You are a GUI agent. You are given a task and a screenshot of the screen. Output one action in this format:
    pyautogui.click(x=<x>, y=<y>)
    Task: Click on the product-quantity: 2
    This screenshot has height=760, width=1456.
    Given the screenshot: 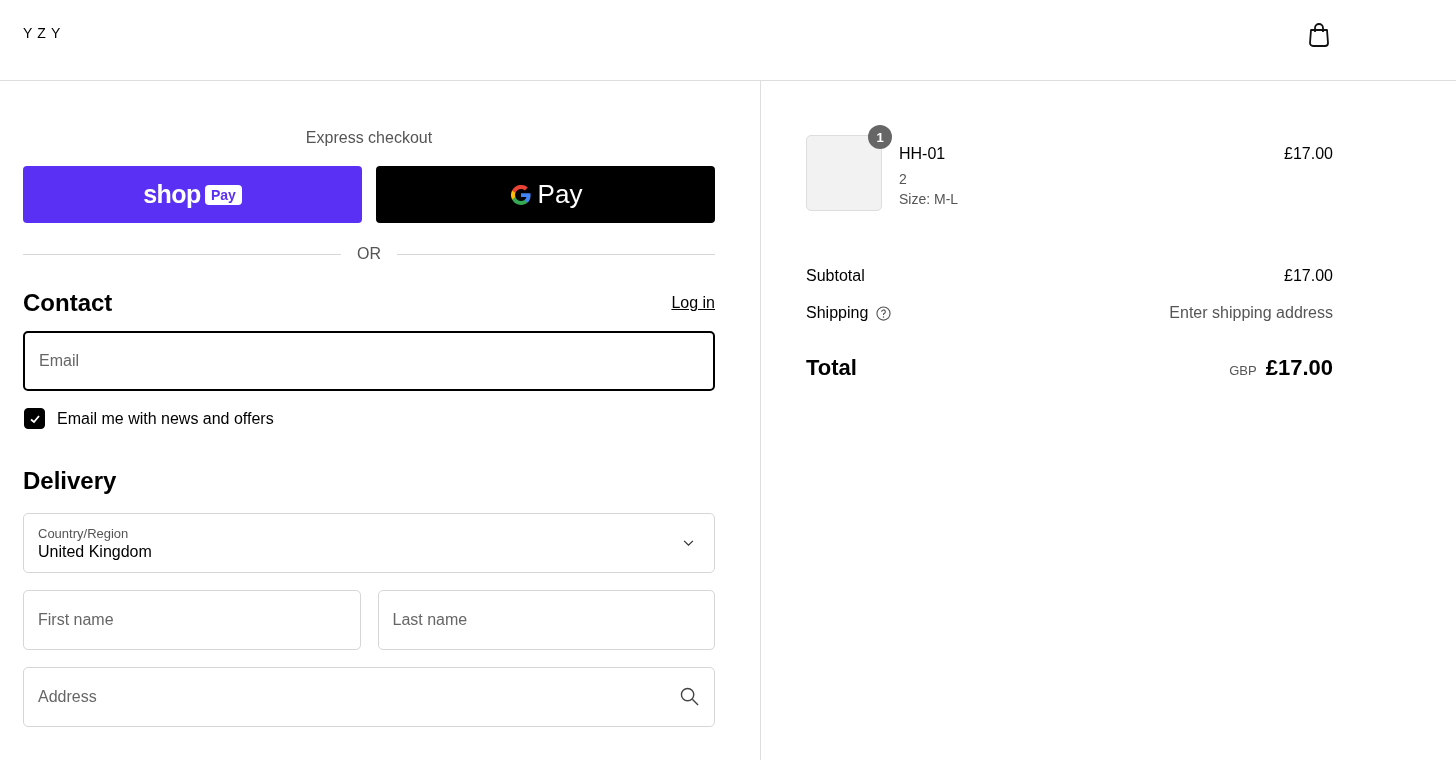 What is the action you would take?
    pyautogui.click(x=903, y=179)
    